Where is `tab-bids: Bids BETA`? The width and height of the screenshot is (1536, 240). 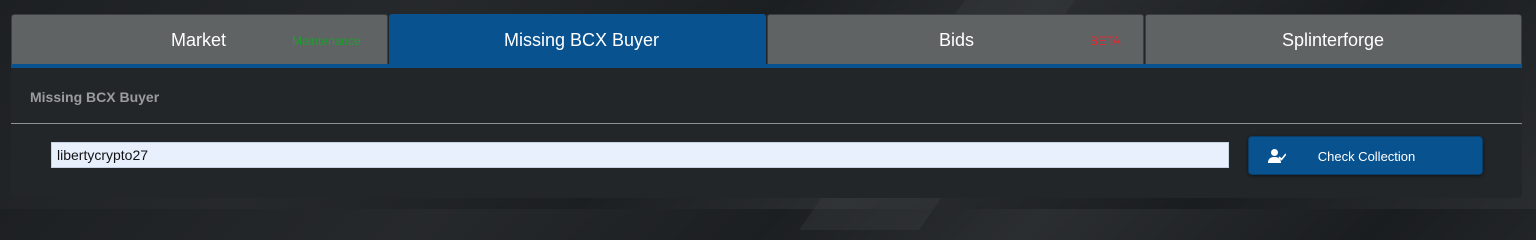 tab-bids: Bids BETA is located at coordinates (955, 39).